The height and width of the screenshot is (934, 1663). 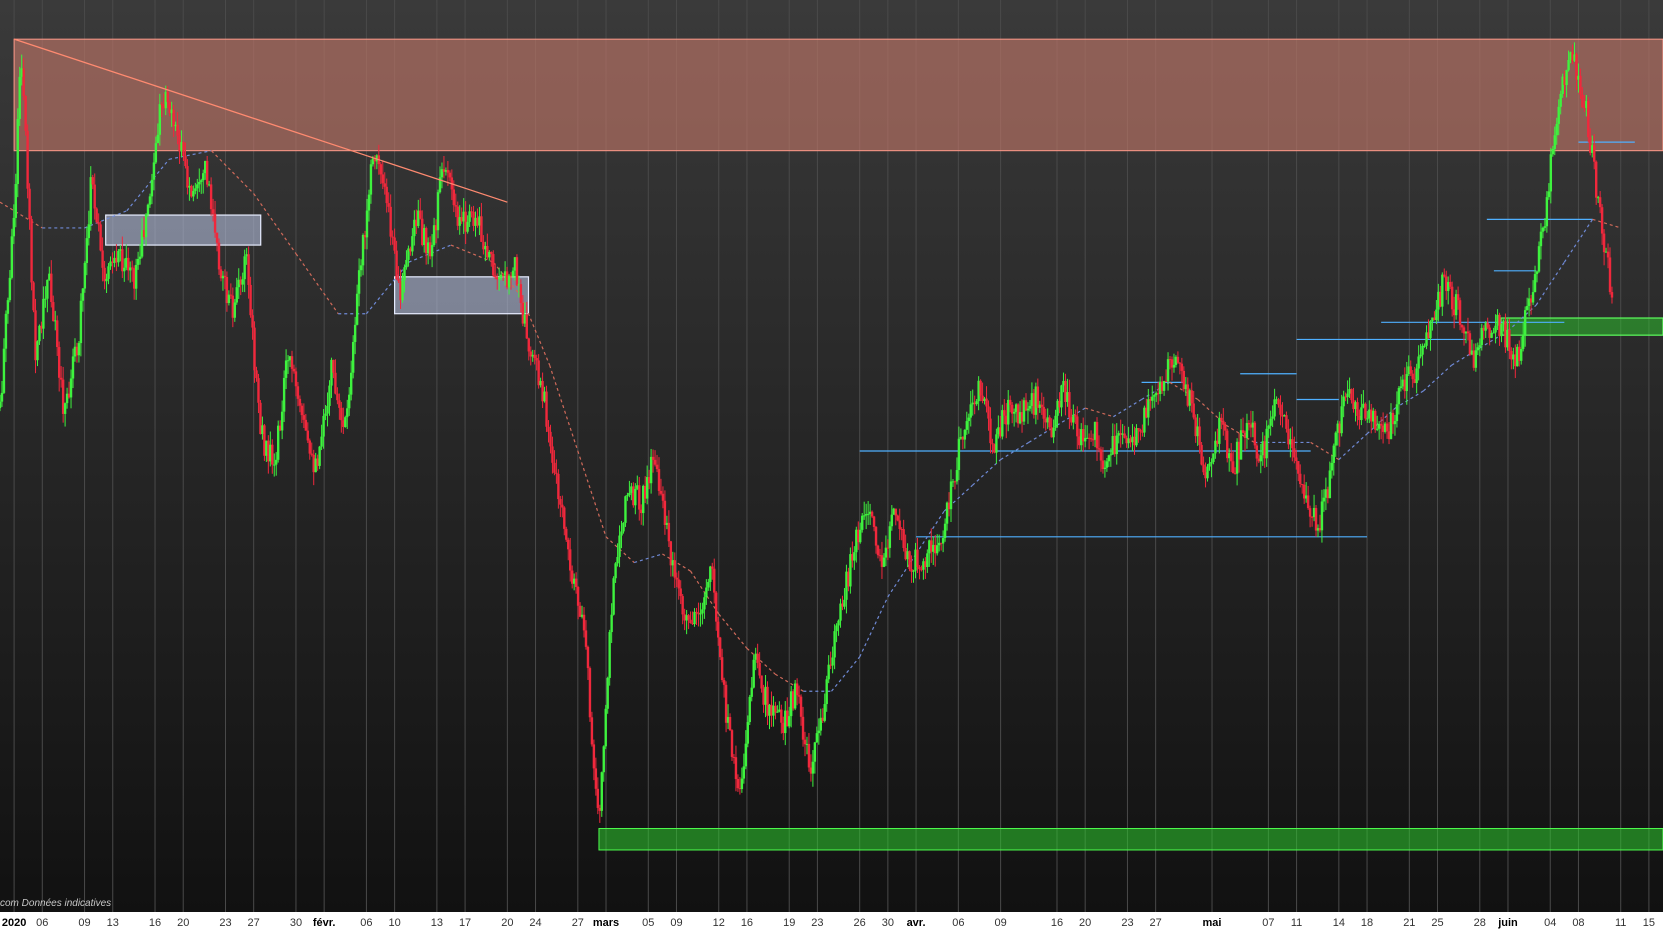 I want to click on x-tick-label-17: mars, so click(x=606, y=923).